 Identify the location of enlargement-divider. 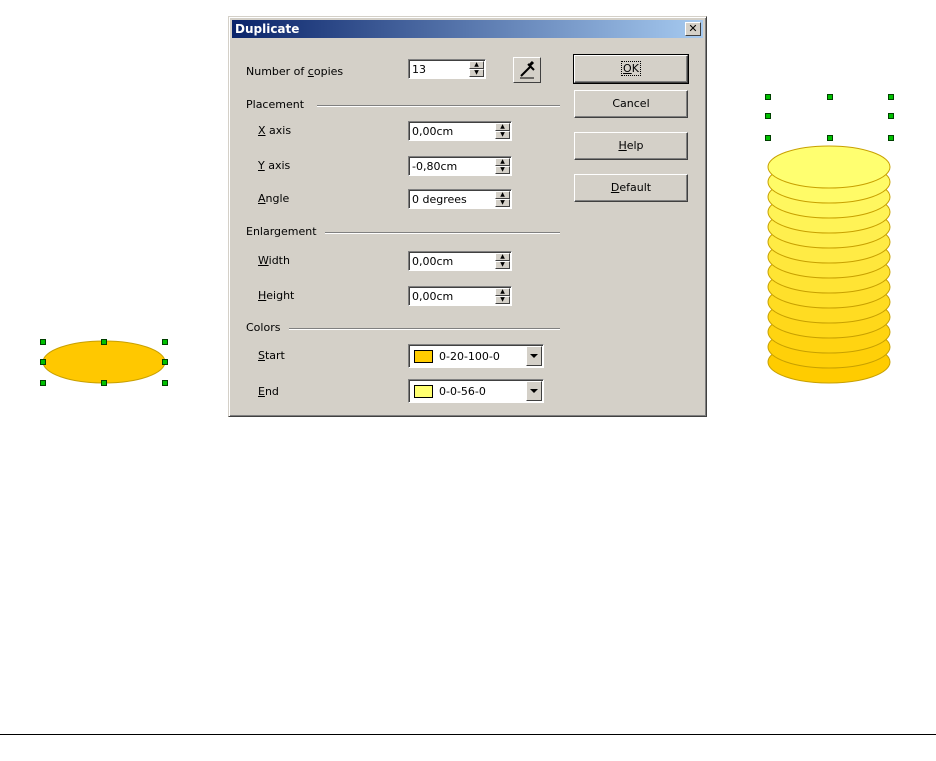
(442, 233).